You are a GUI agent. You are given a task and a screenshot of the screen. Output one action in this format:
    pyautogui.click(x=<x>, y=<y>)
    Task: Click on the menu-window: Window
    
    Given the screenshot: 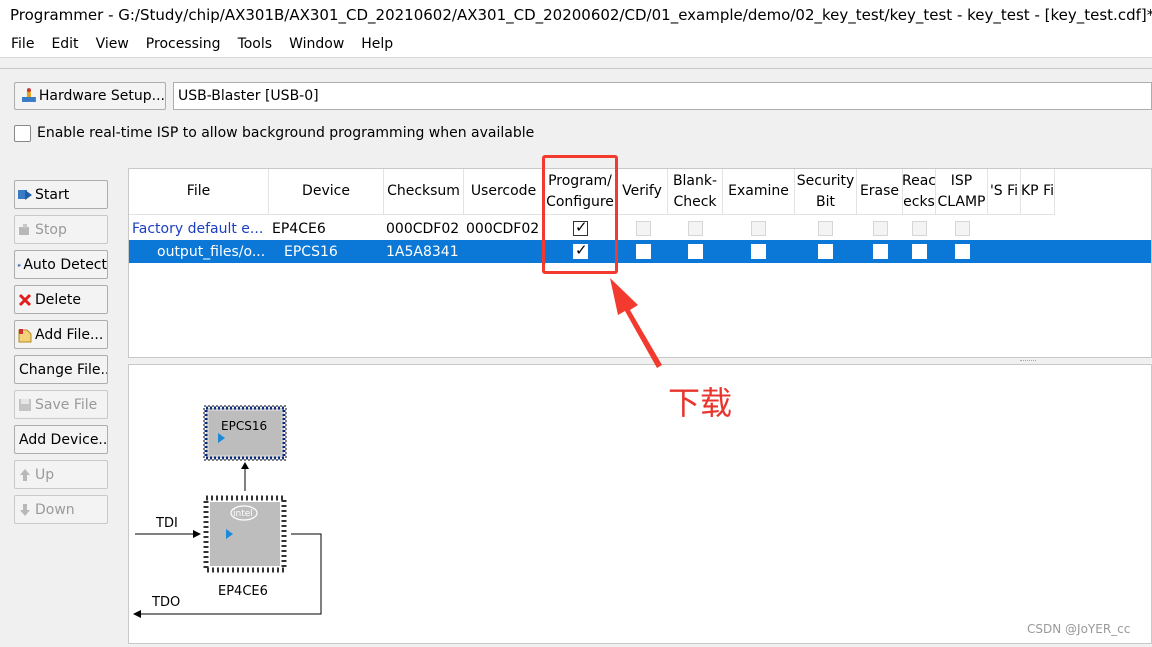 What is the action you would take?
    pyautogui.click(x=314, y=44)
    